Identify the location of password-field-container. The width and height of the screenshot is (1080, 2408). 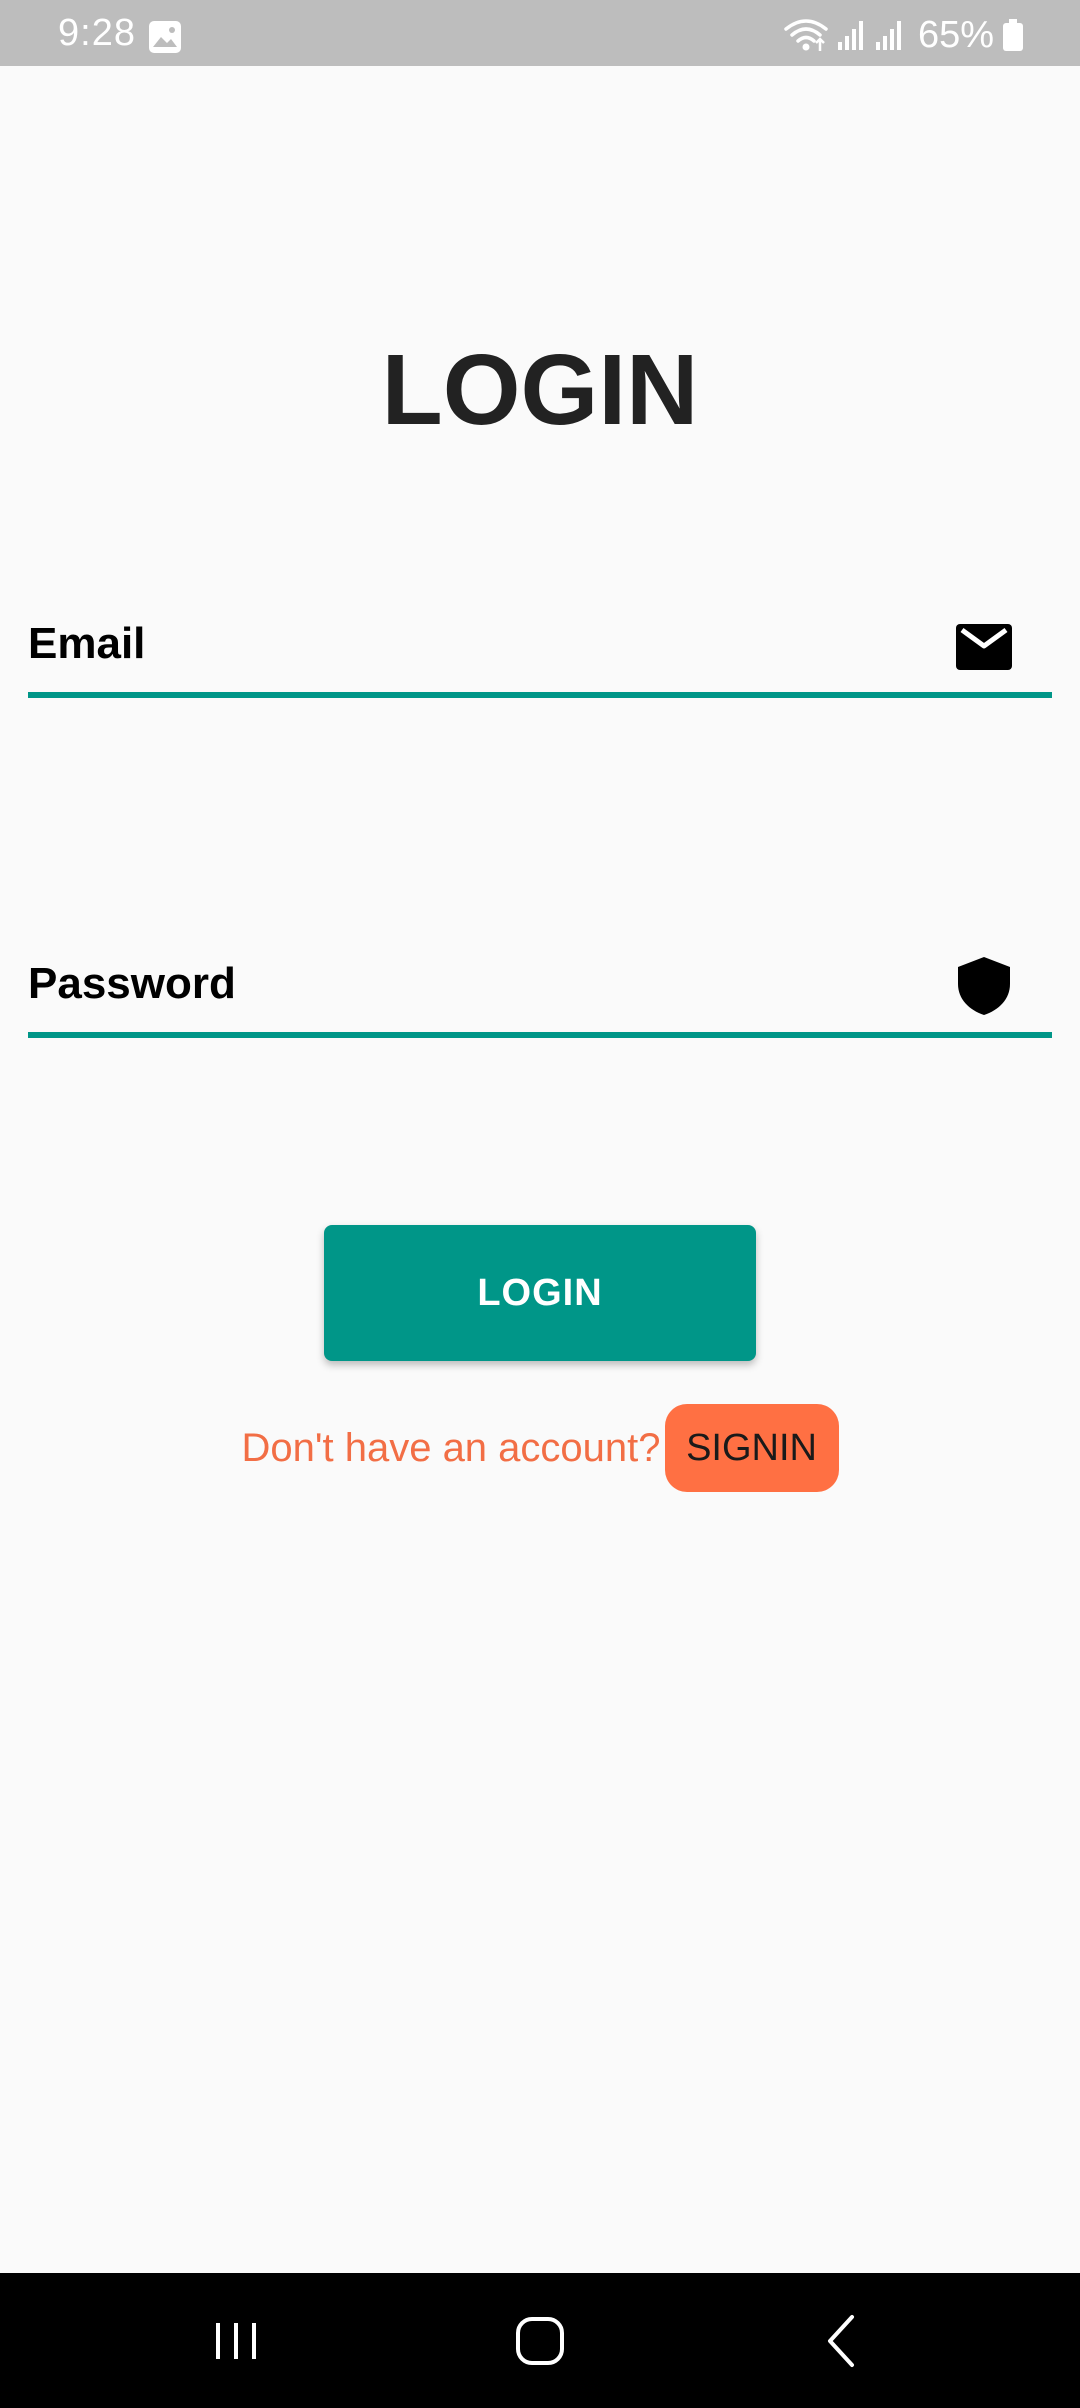
(540, 987).